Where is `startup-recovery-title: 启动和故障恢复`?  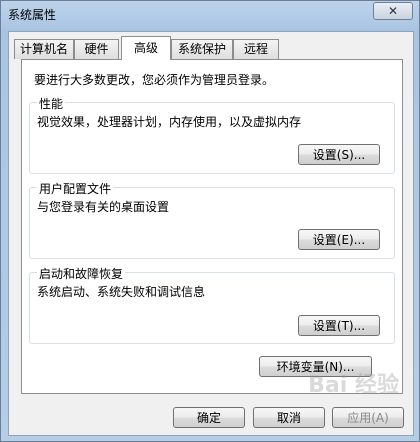 startup-recovery-title: 启动和故障恢复 is located at coordinates (81, 273).